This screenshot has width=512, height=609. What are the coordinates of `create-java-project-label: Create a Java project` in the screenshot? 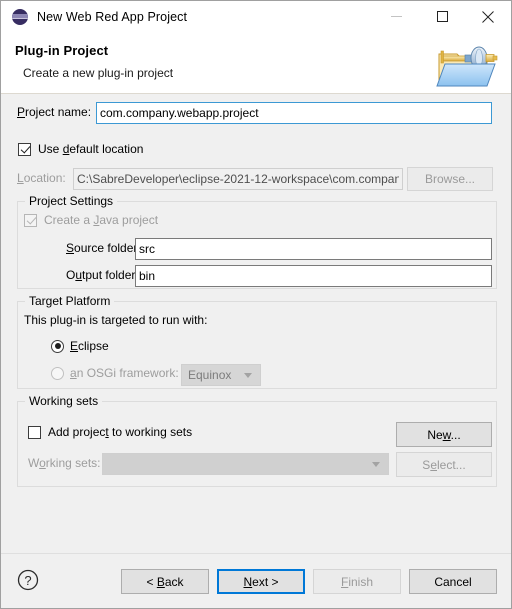 It's located at (101, 220).